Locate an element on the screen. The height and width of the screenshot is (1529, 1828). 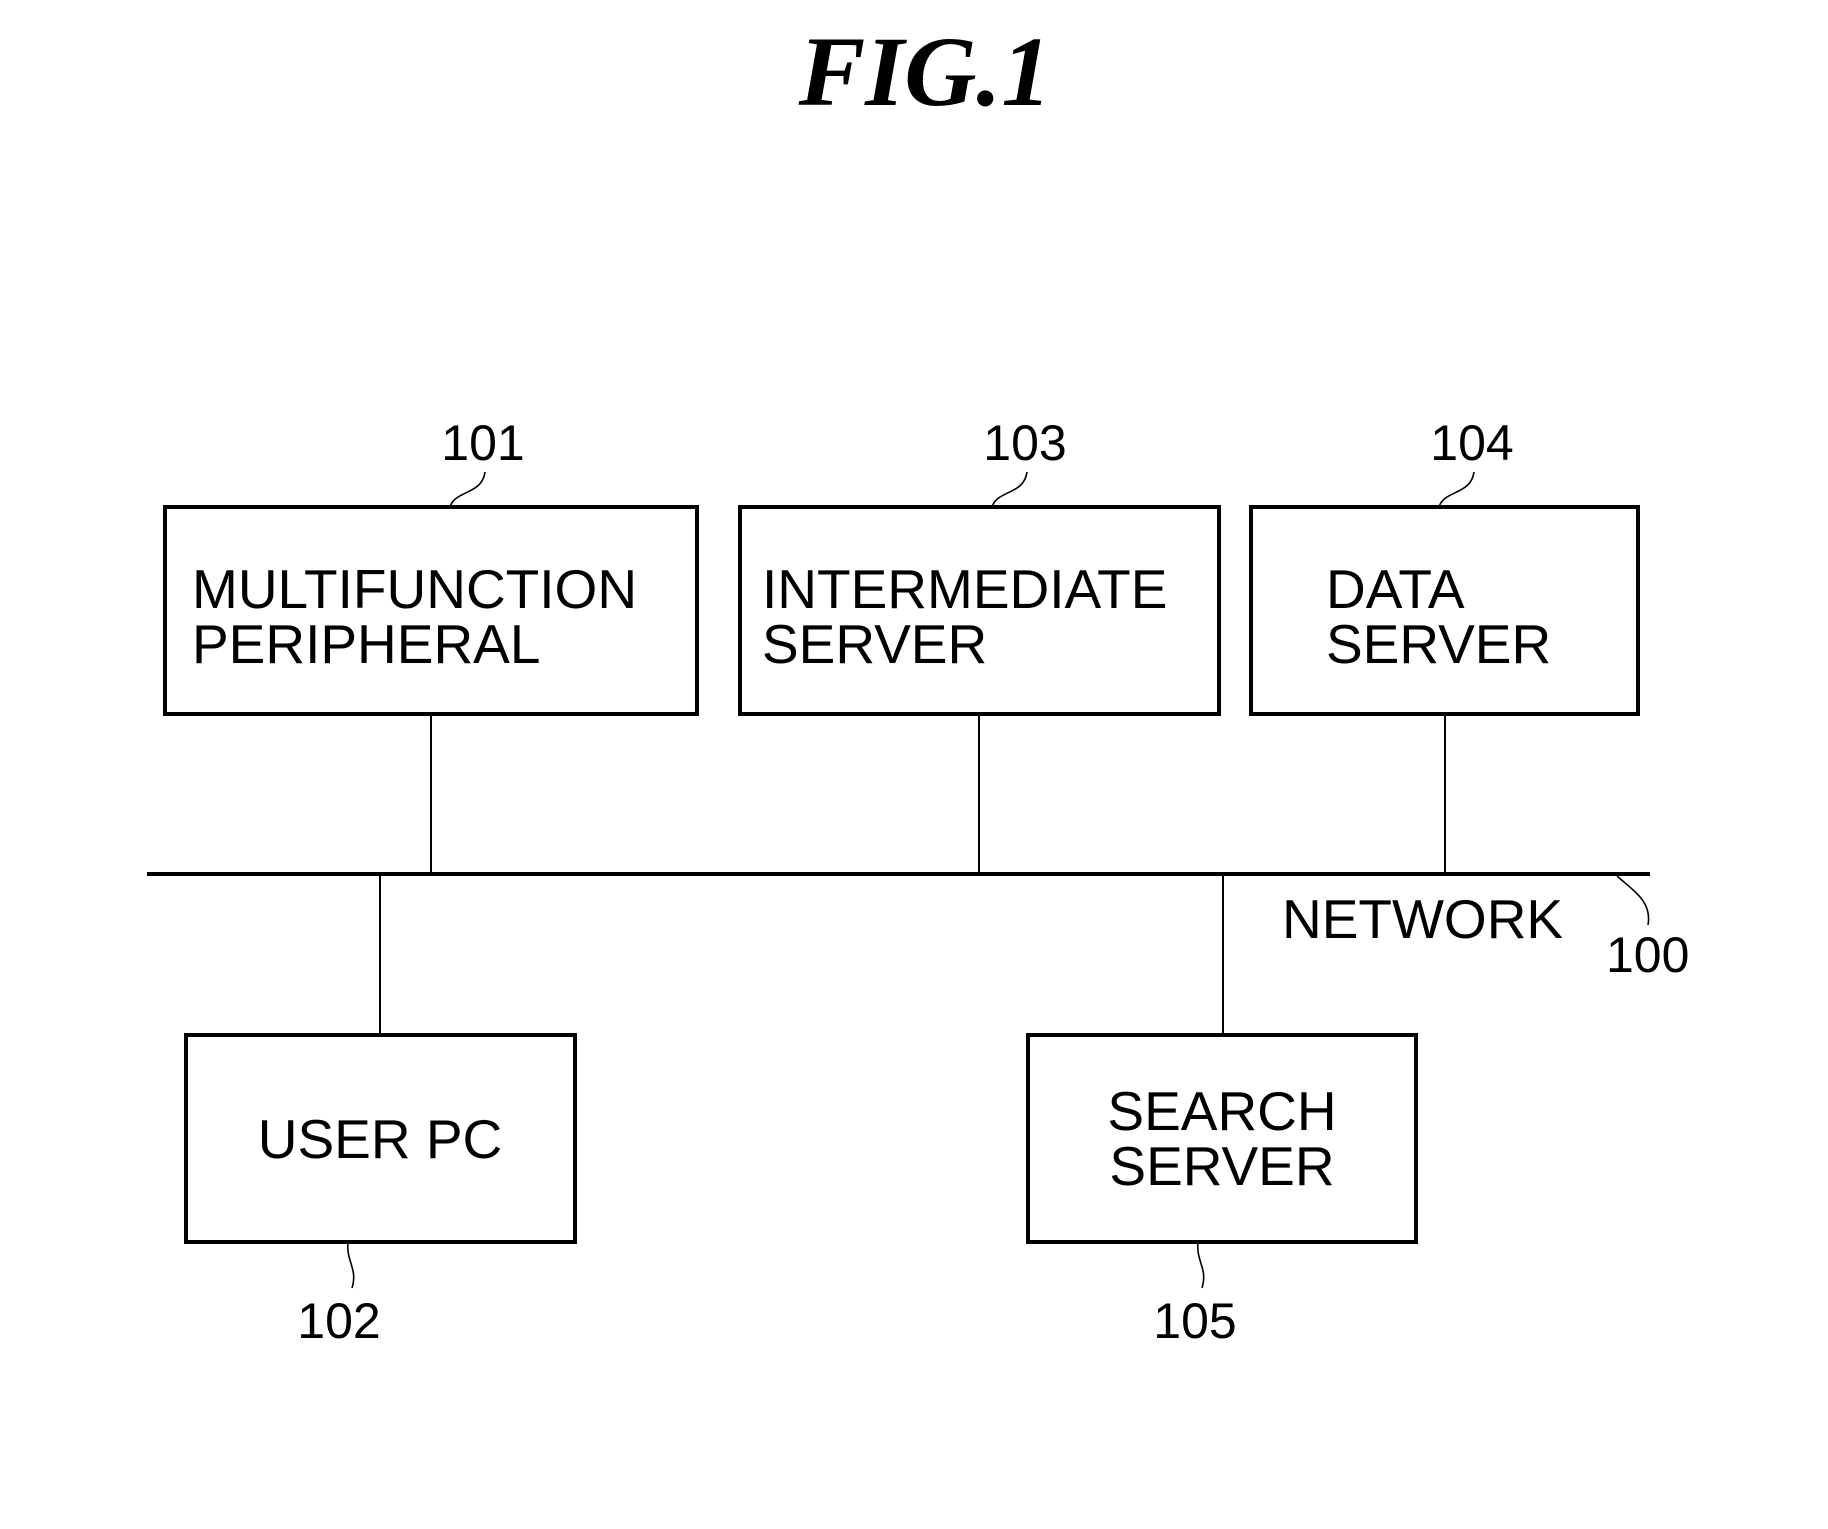
node-label-line: DATA is located at coordinates (1395, 589).